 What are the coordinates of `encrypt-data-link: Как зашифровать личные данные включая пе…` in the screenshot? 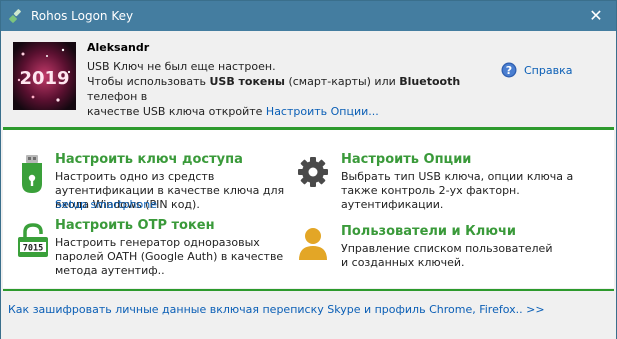 It's located at (276, 309).